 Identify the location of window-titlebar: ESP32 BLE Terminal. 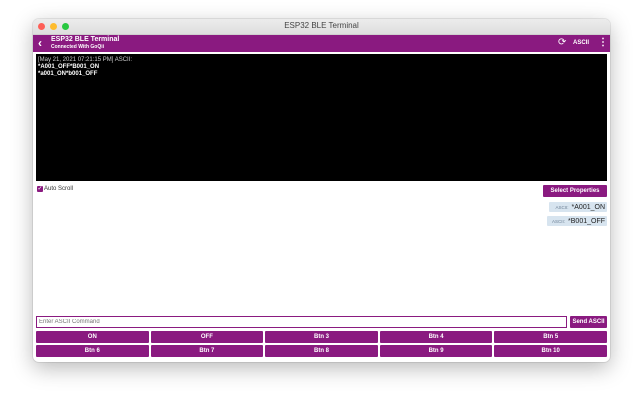
(321, 27).